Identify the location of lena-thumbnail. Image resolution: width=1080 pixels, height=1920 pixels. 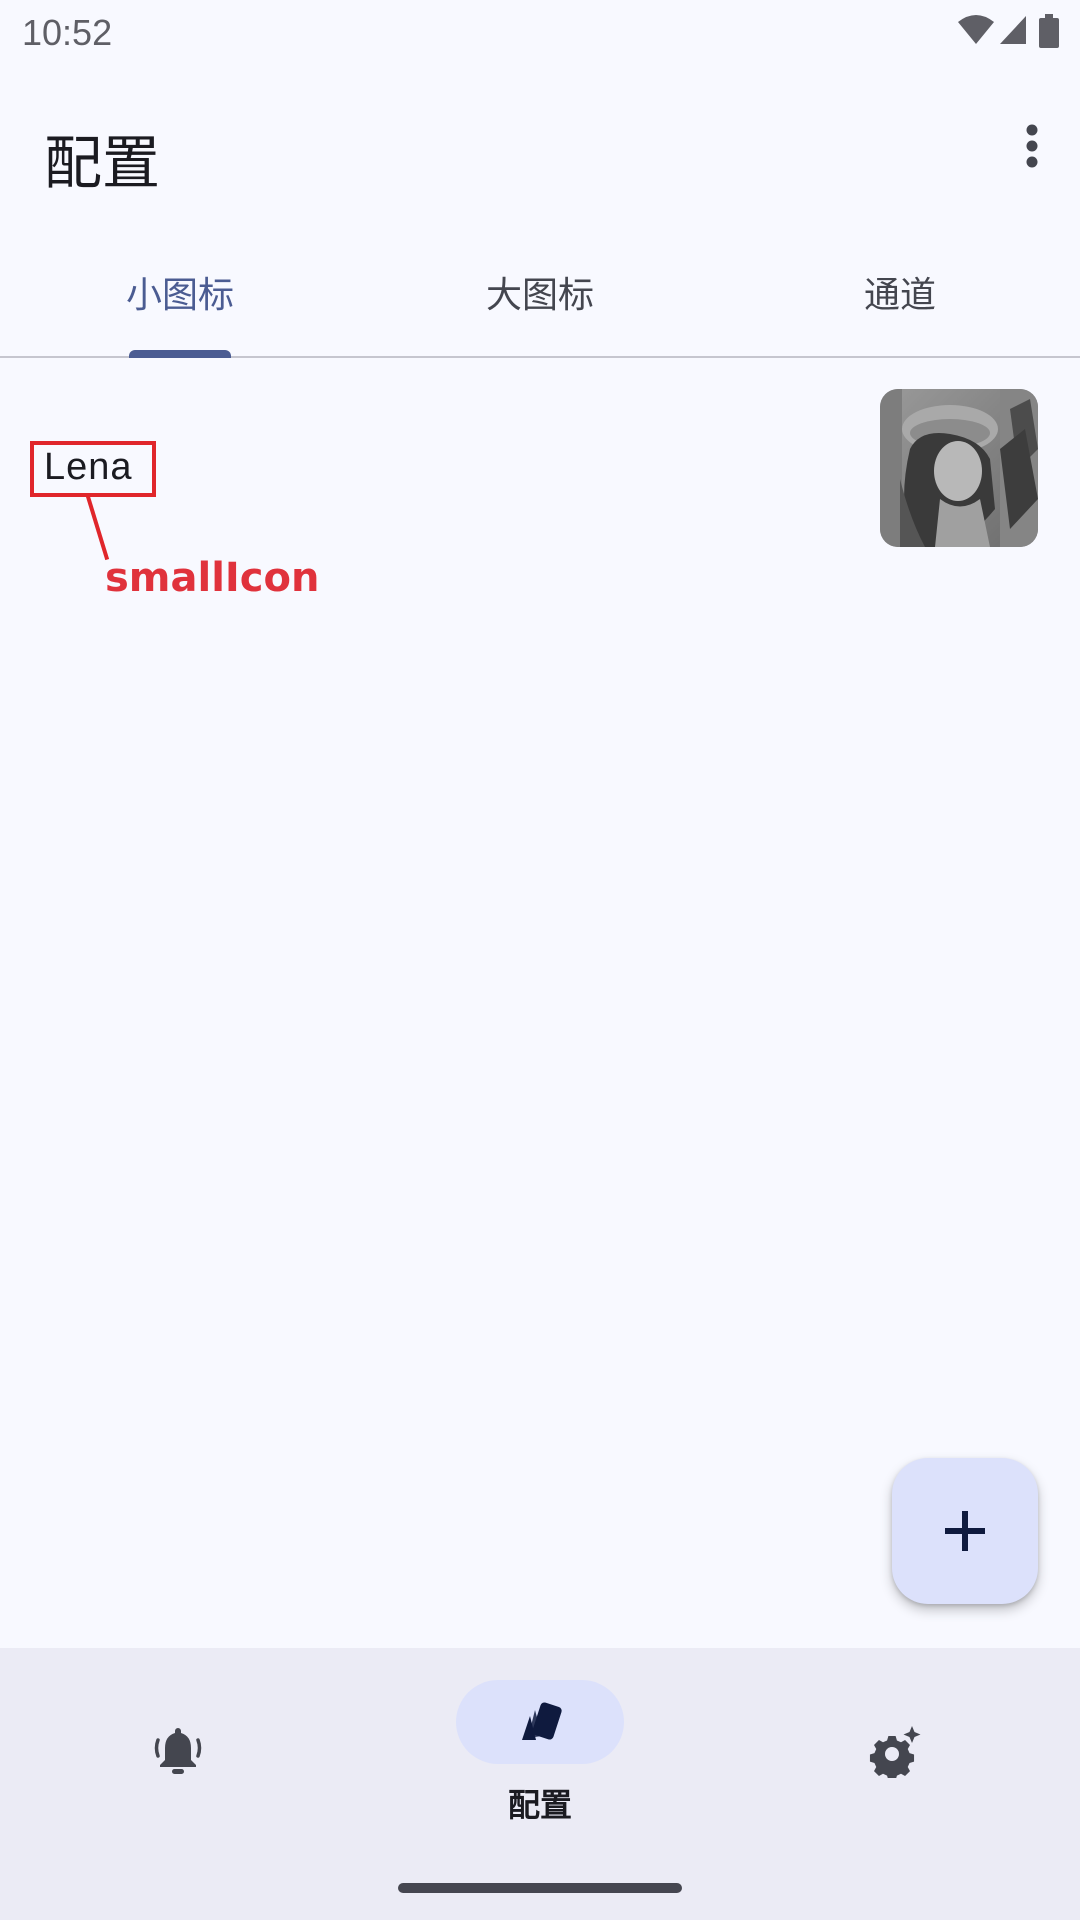
(959, 468).